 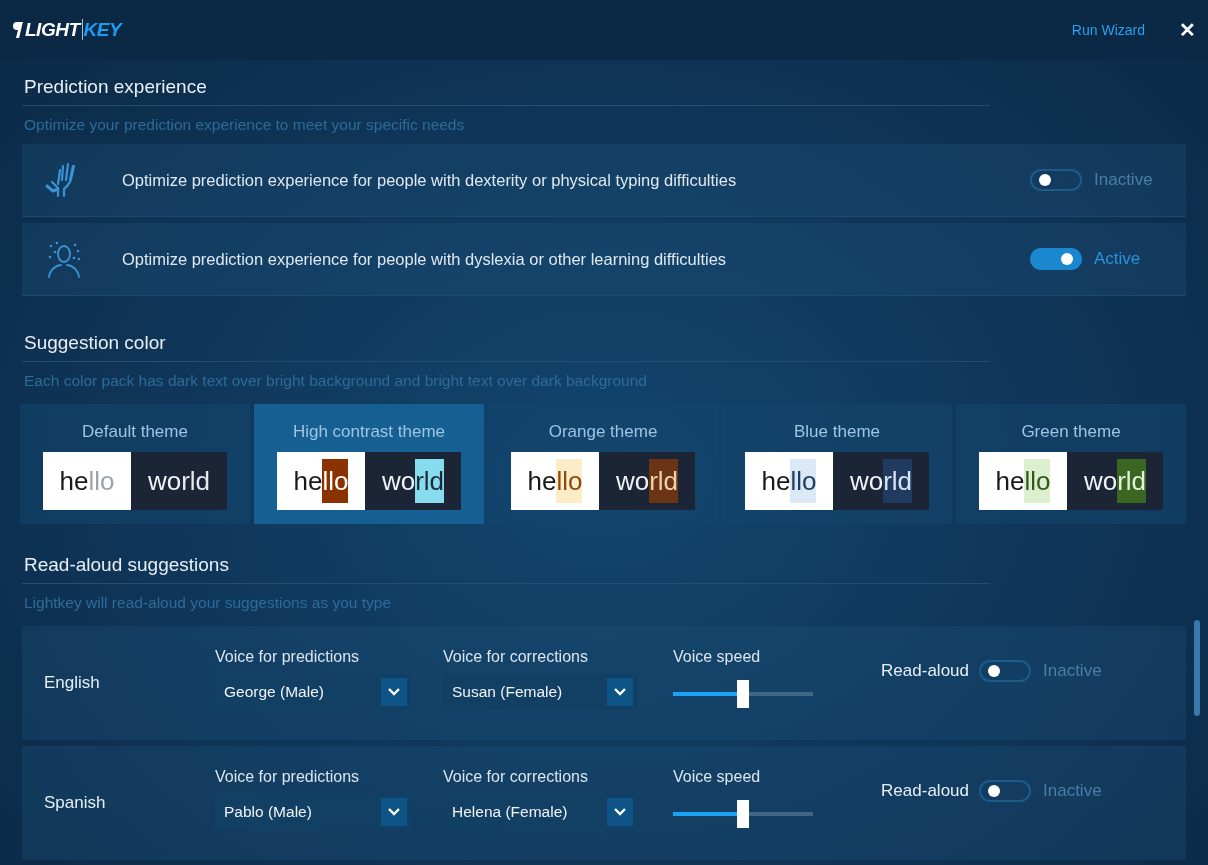 I want to click on scrollbar, so click(x=1197, y=668).